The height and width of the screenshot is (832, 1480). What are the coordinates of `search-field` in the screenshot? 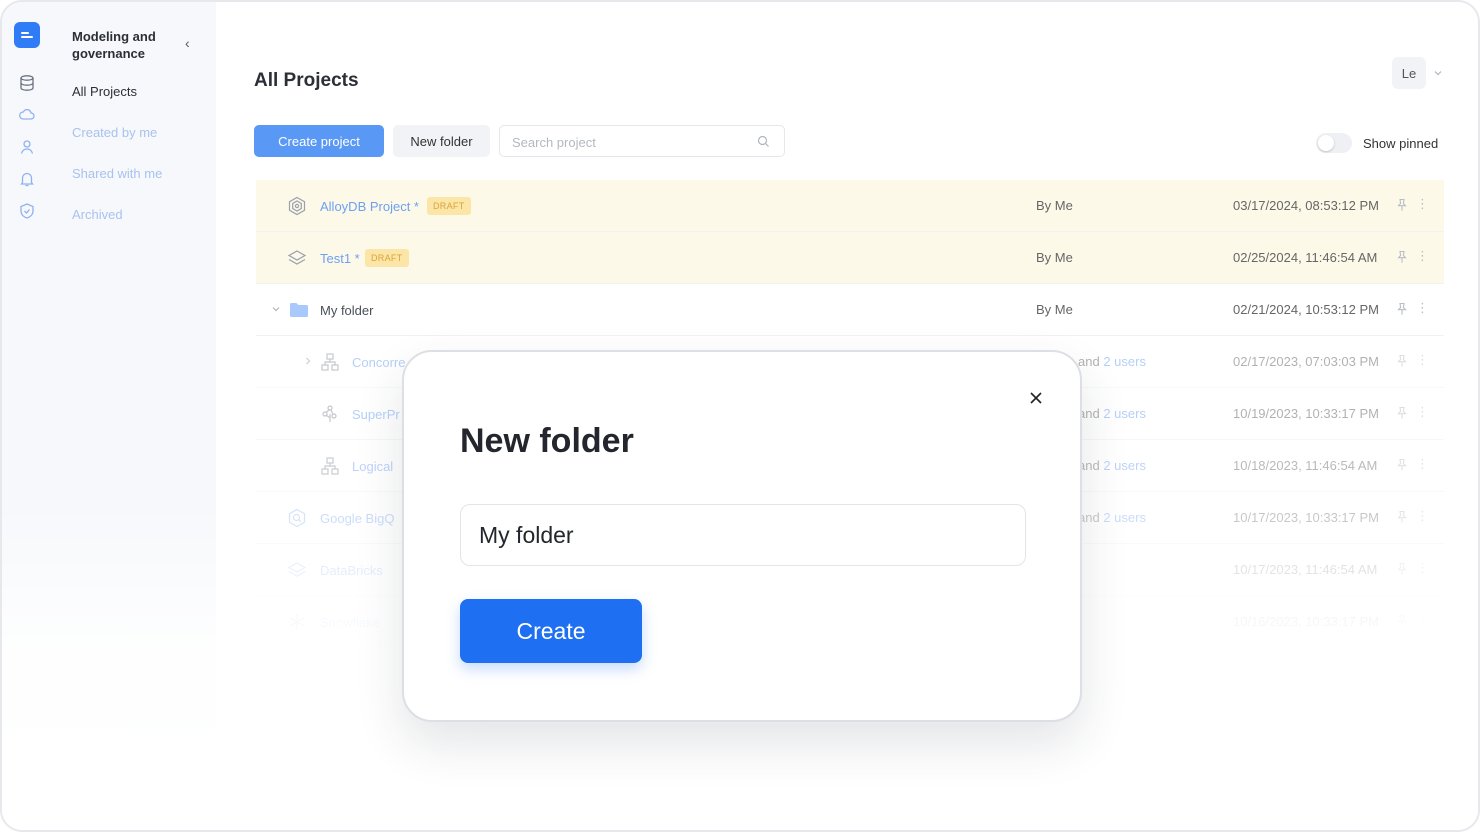 It's located at (642, 141).